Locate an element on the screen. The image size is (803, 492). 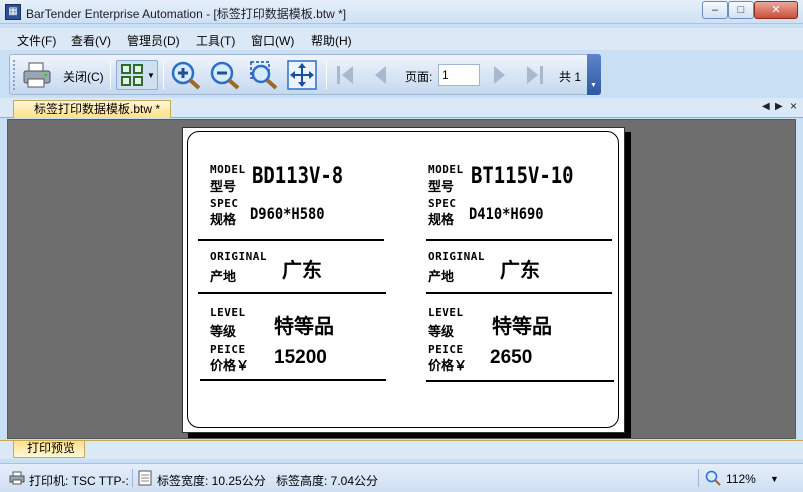
document-tab-strip: 标签打印数据模板.btw * ◀ ▶ × is located at coordinates (401, 108).